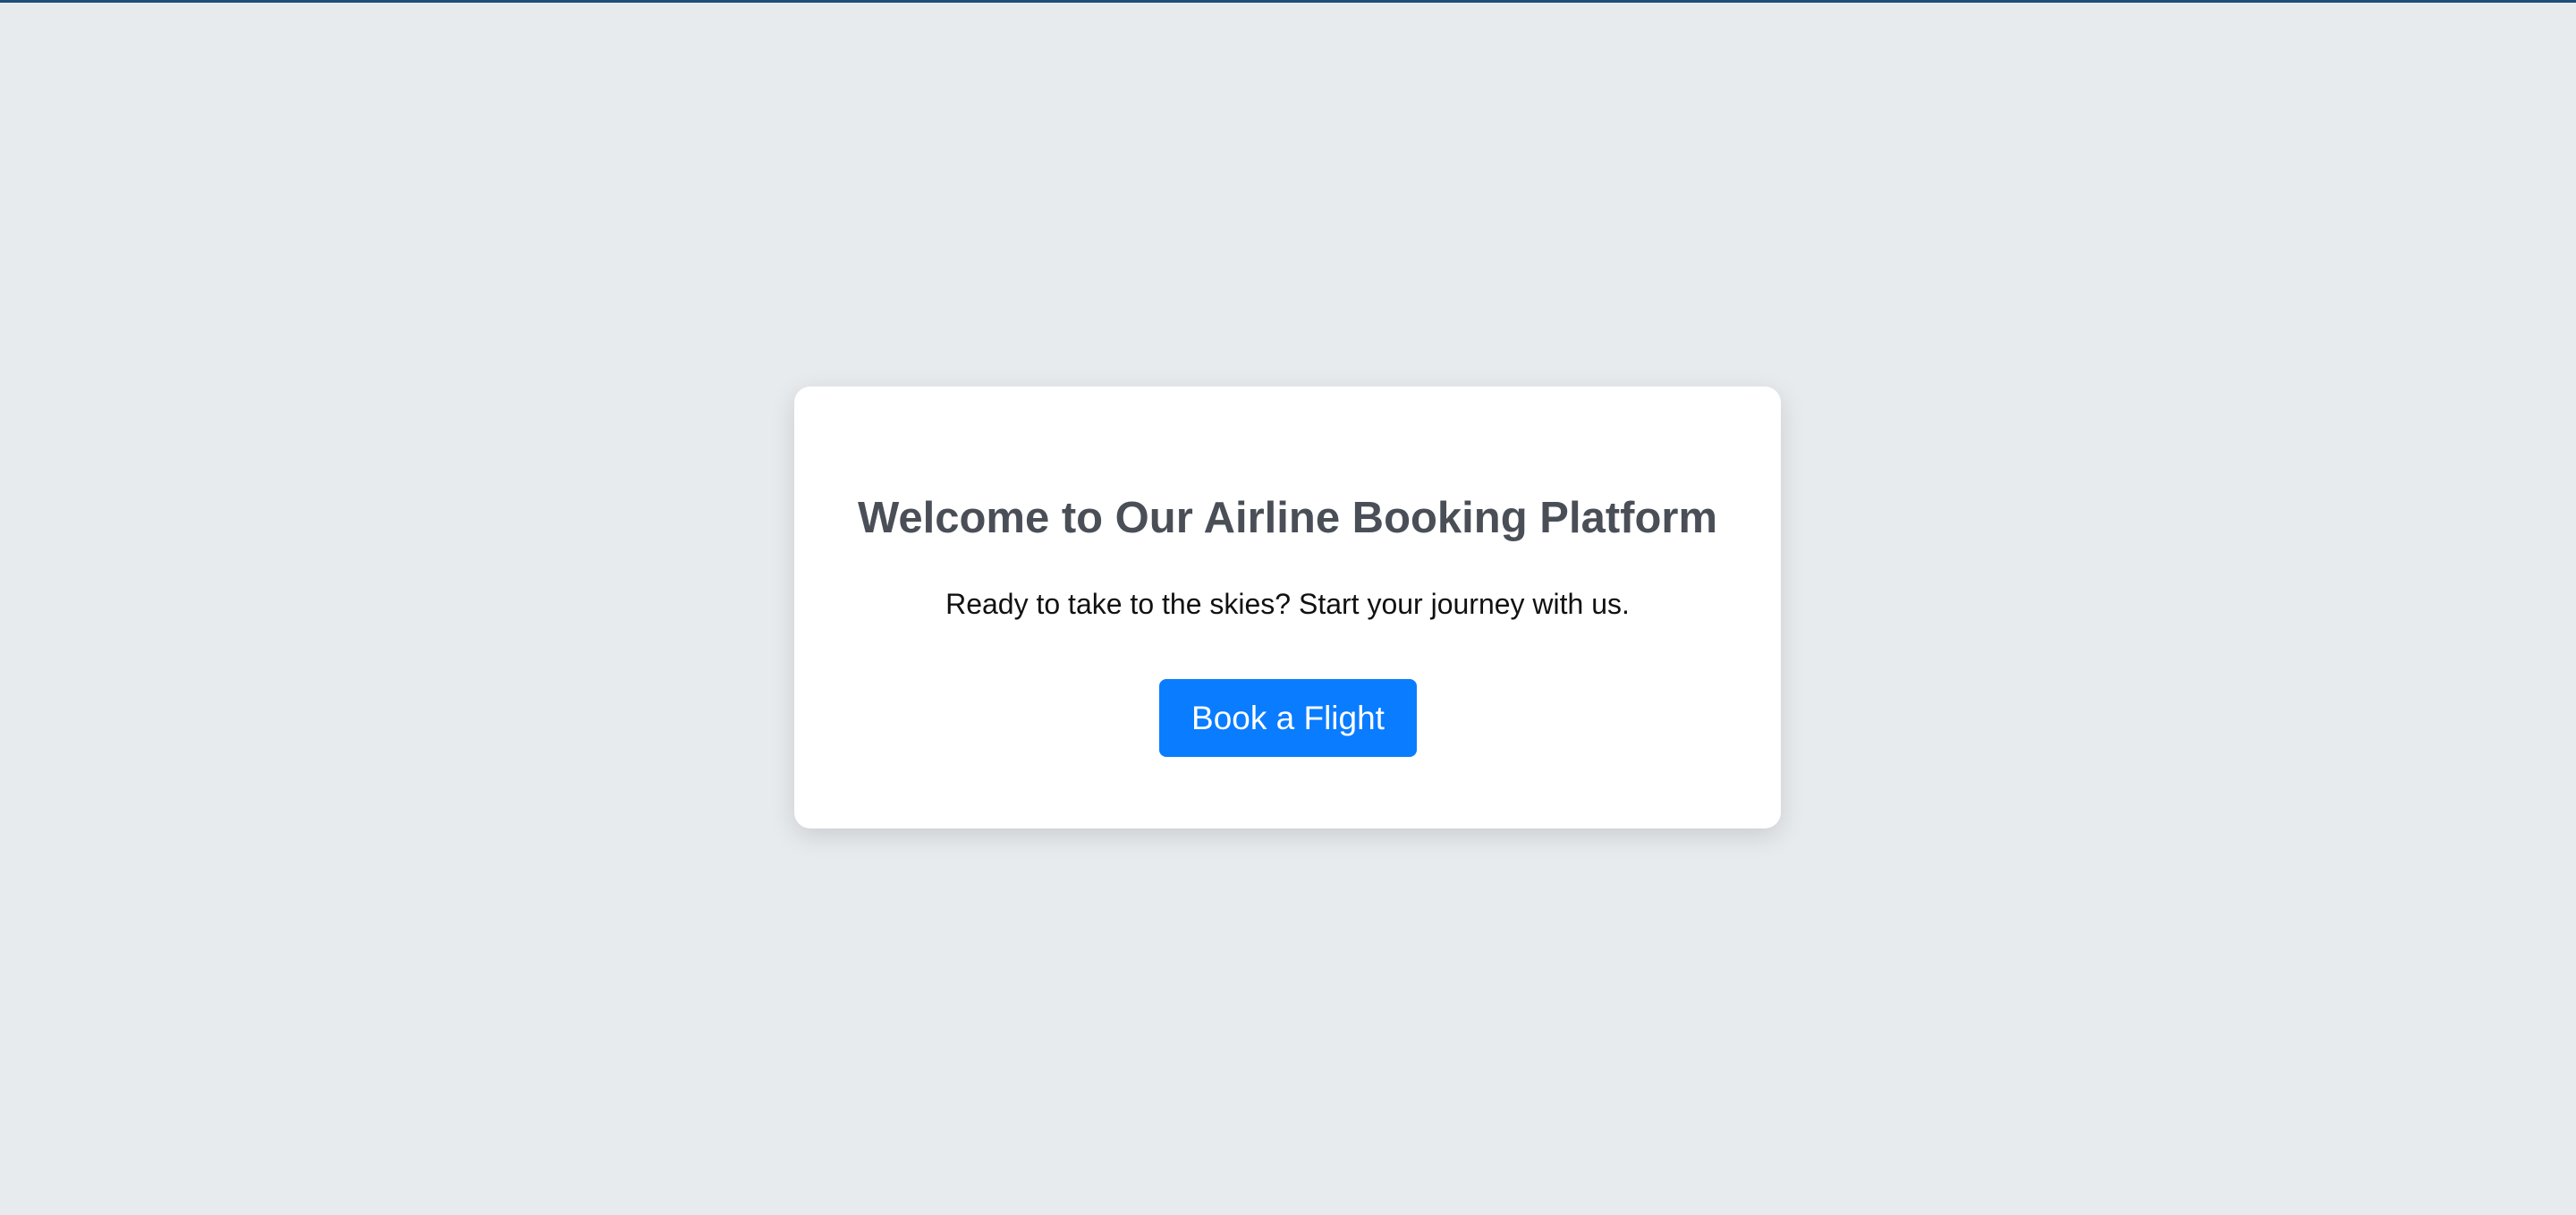  What do you see at coordinates (1288, 2) in the screenshot?
I see `top-edge-bar` at bounding box center [1288, 2].